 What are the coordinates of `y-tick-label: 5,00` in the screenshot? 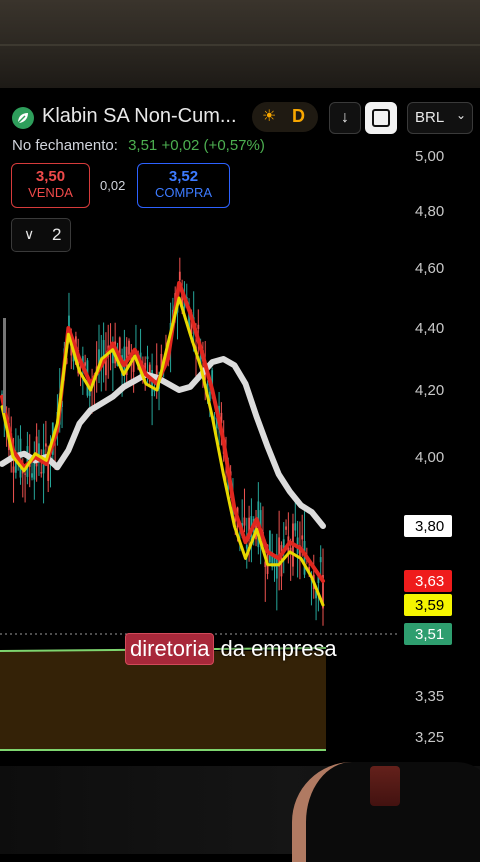 It's located at (429, 156).